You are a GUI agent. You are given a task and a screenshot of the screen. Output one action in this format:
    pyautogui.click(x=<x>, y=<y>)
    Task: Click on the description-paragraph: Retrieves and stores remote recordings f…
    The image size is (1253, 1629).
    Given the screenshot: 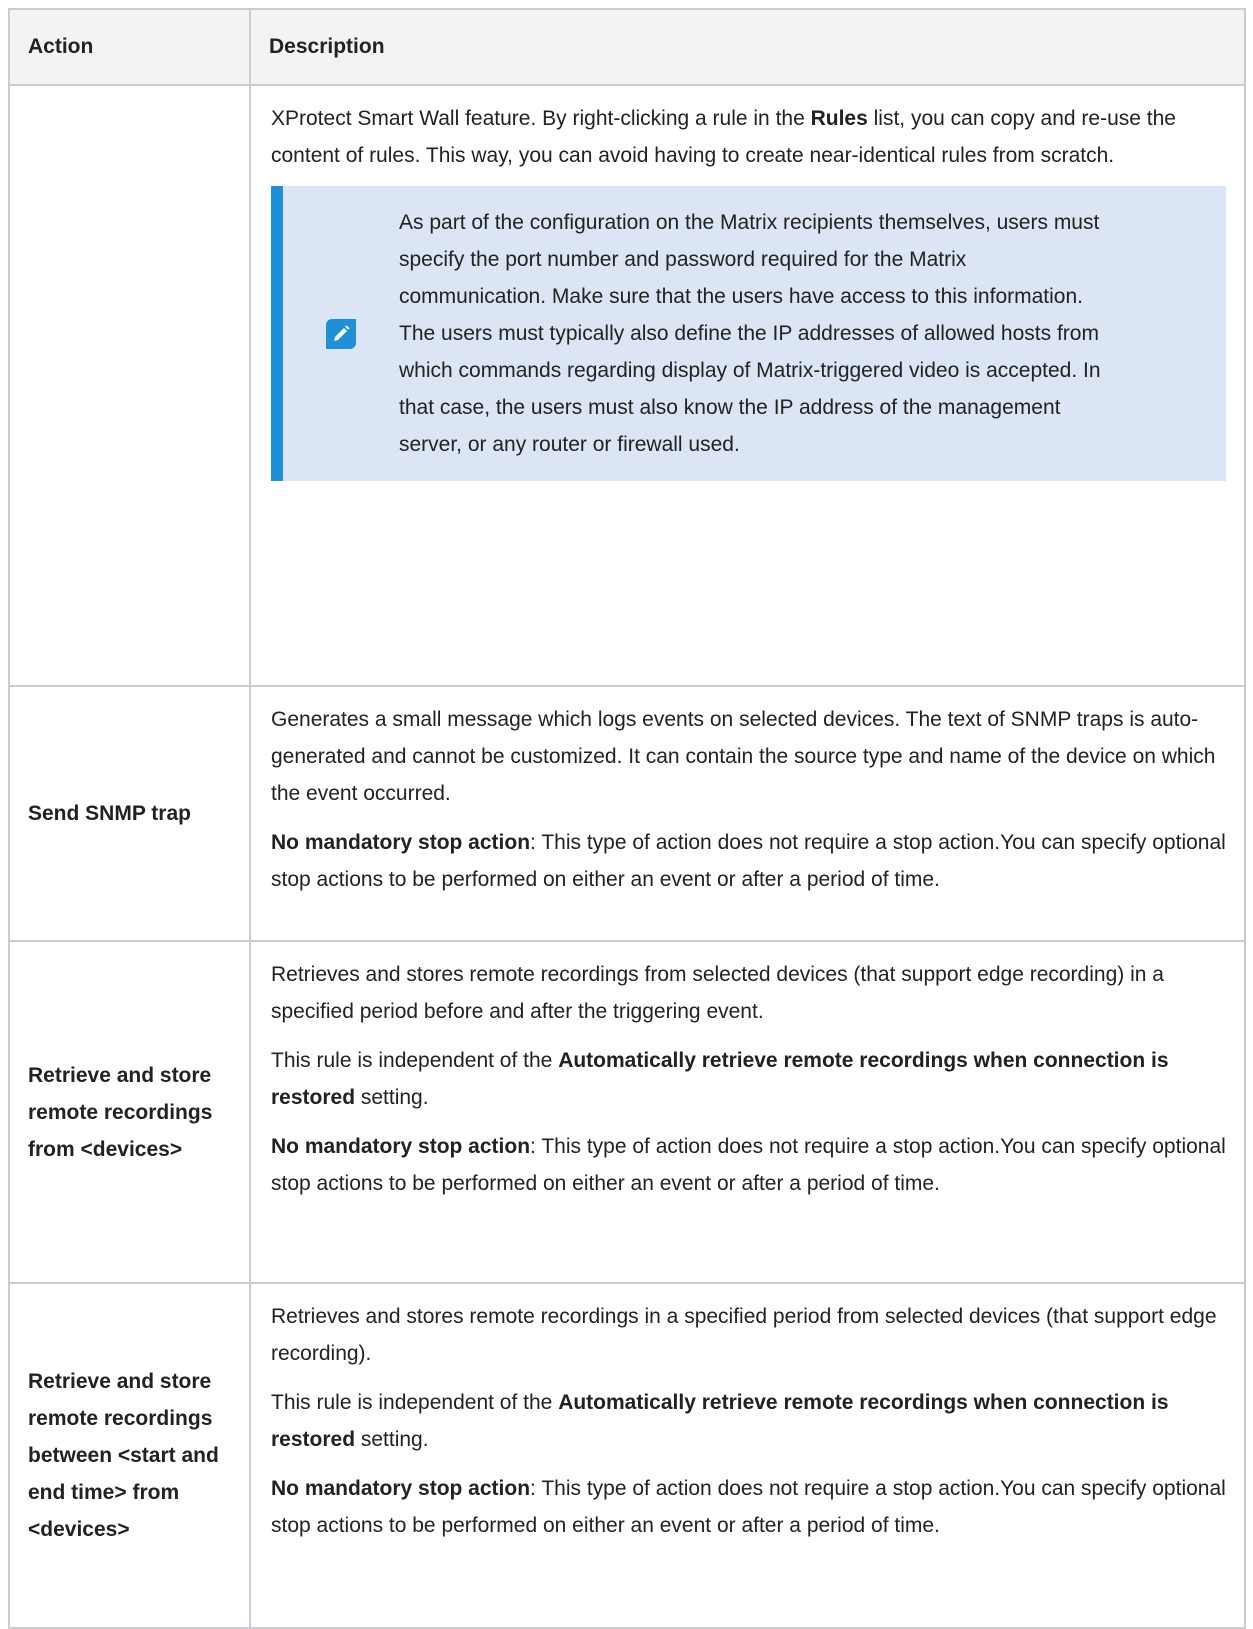 What is the action you would take?
    pyautogui.click(x=748, y=993)
    